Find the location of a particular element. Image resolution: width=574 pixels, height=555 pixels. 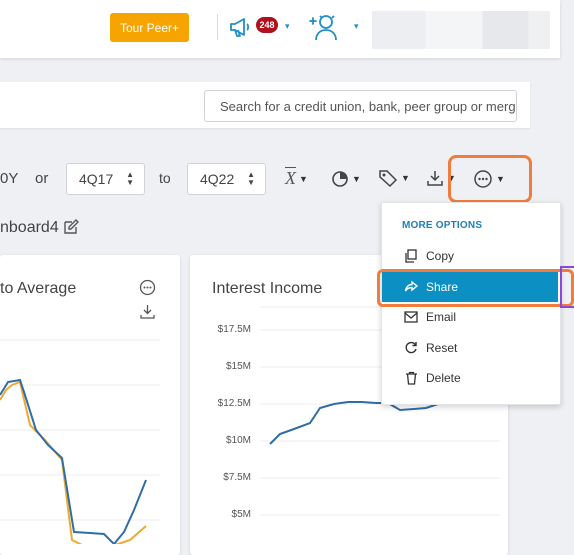

advisor-icon is located at coordinates (324, 27).